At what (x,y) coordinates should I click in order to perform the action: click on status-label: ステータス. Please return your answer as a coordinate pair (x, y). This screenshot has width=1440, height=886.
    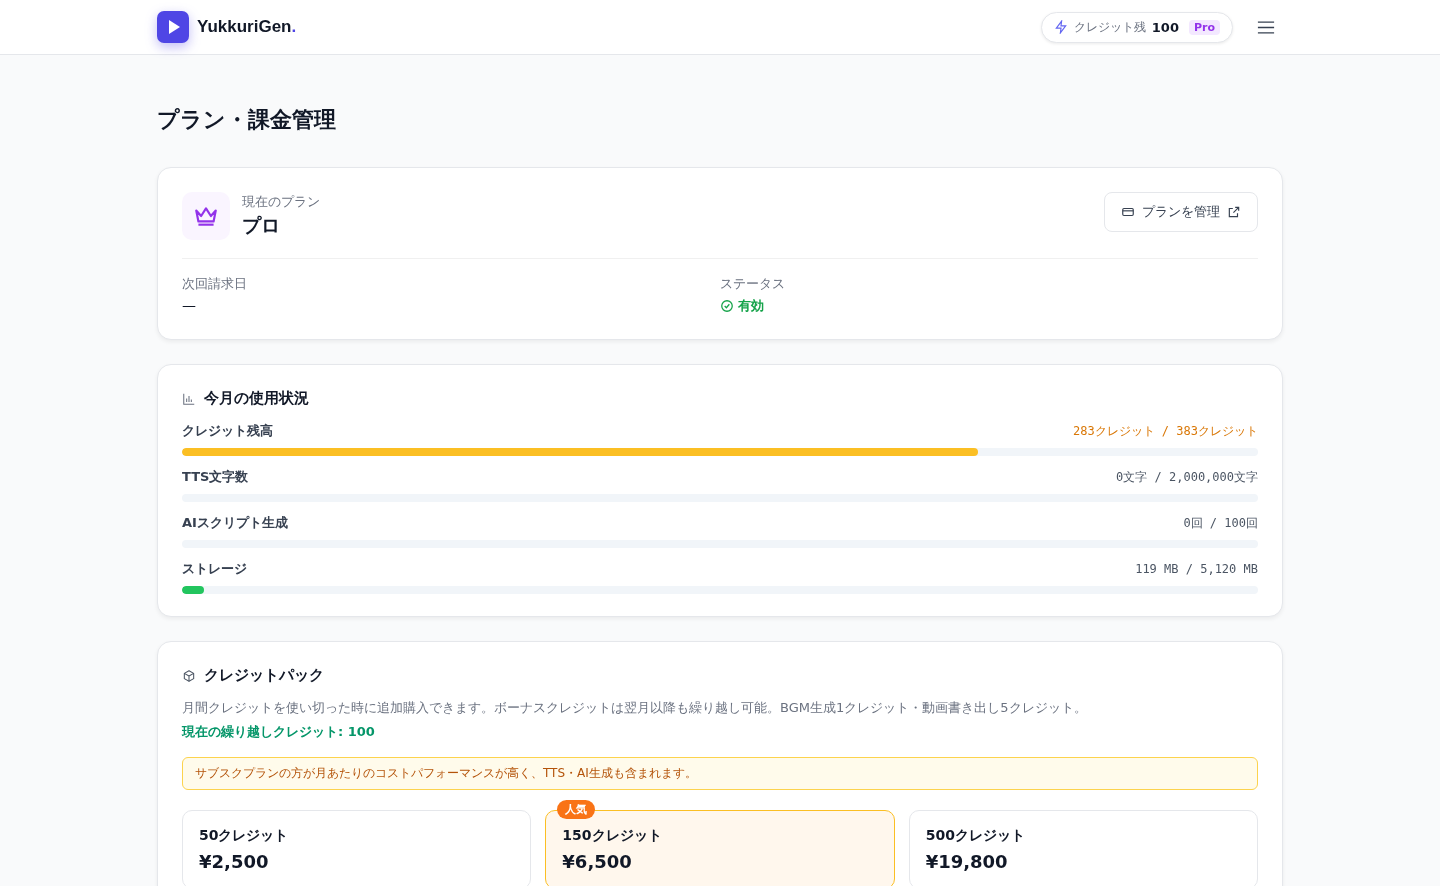
    Looking at the image, I should click on (753, 284).